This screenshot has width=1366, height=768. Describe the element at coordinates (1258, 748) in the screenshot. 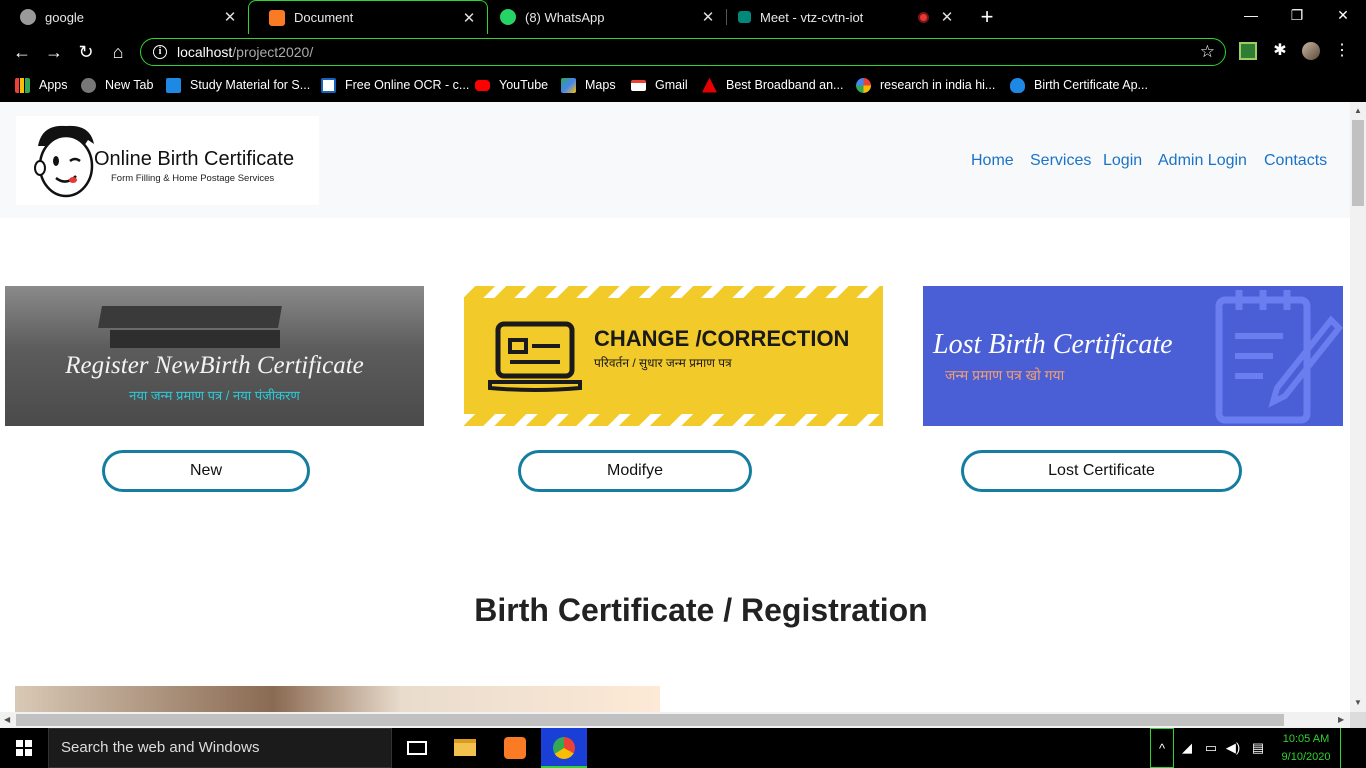

I see `action-center-icon: ▤` at that location.